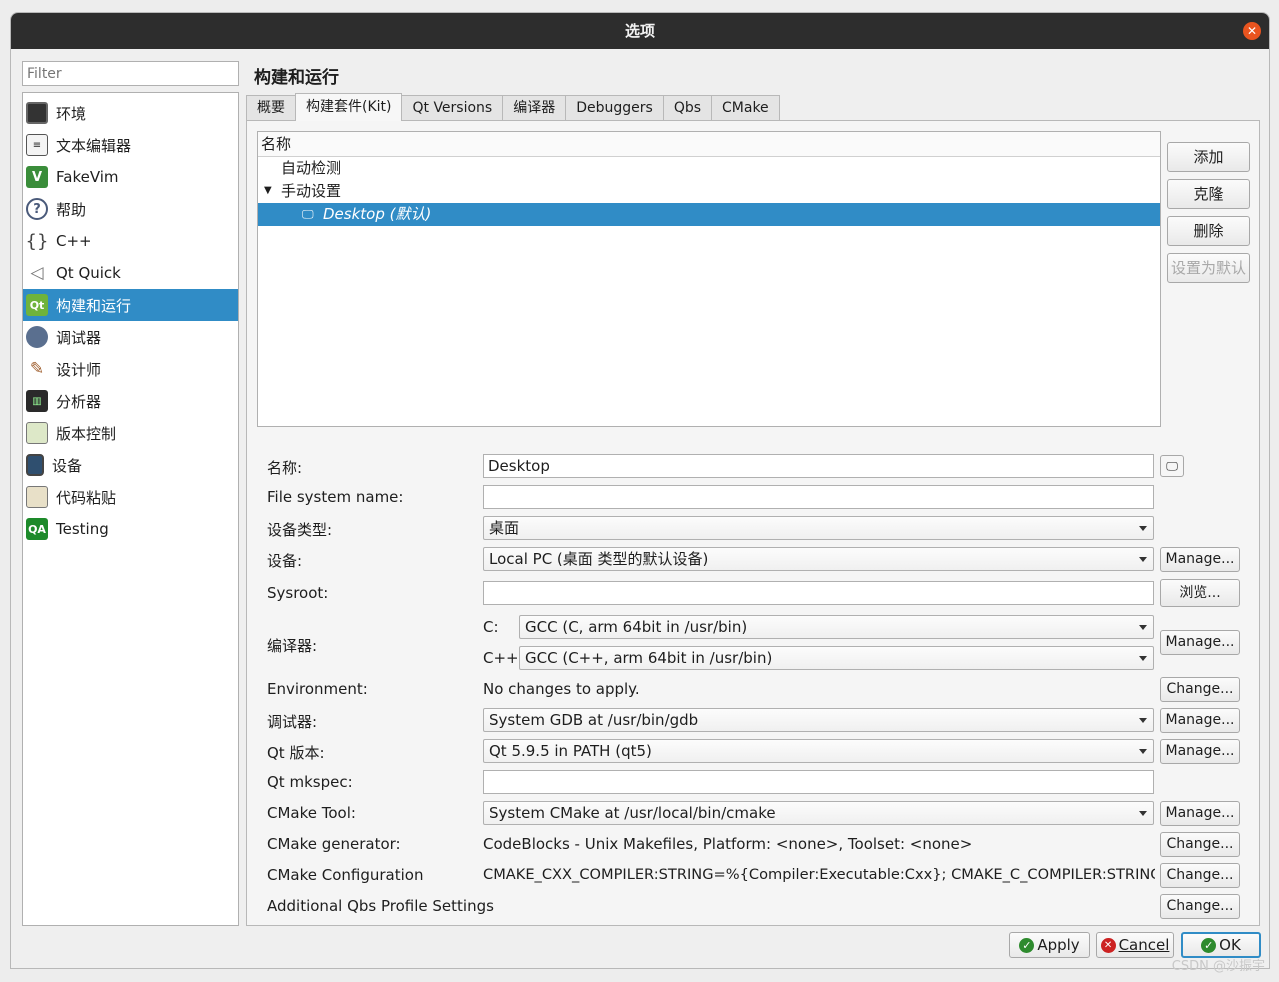 Image resolution: width=1279 pixels, height=982 pixels. I want to click on sidebar-item-label: FakeVim, so click(87, 177).